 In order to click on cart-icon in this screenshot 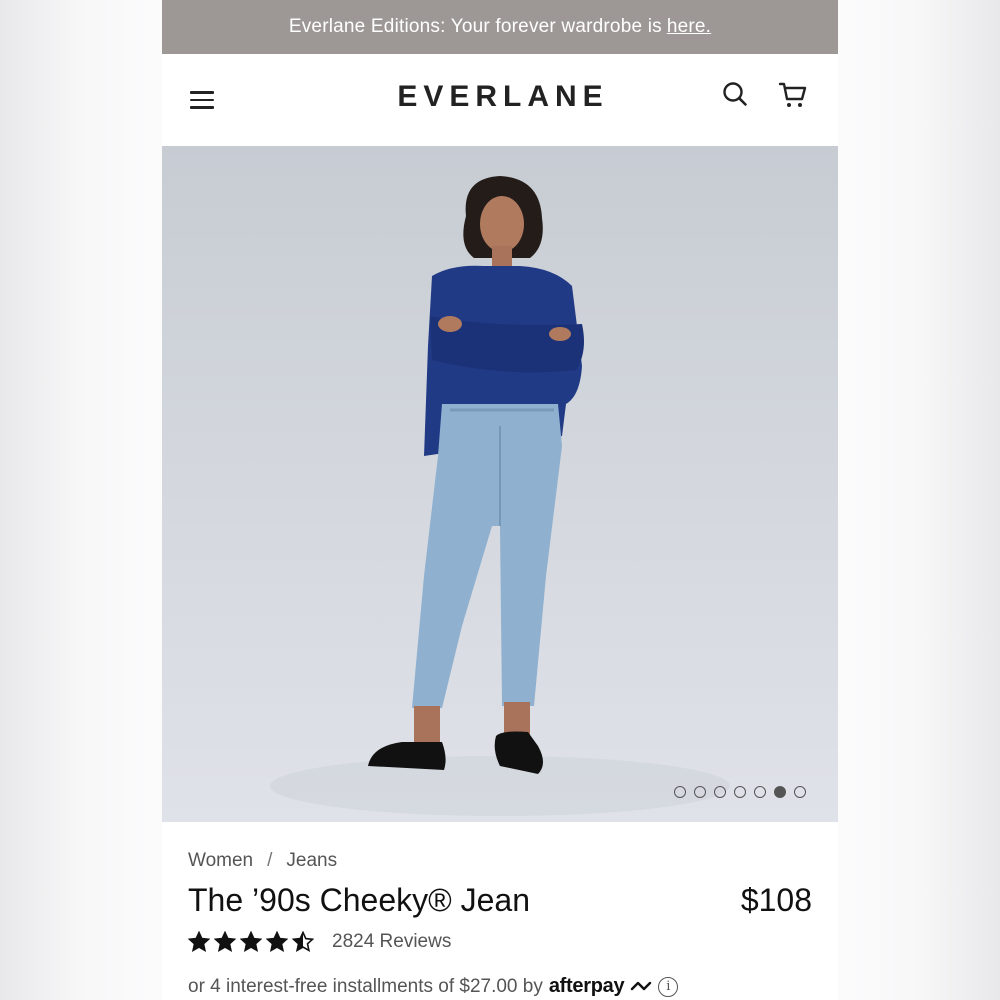, I will do `click(793, 95)`.